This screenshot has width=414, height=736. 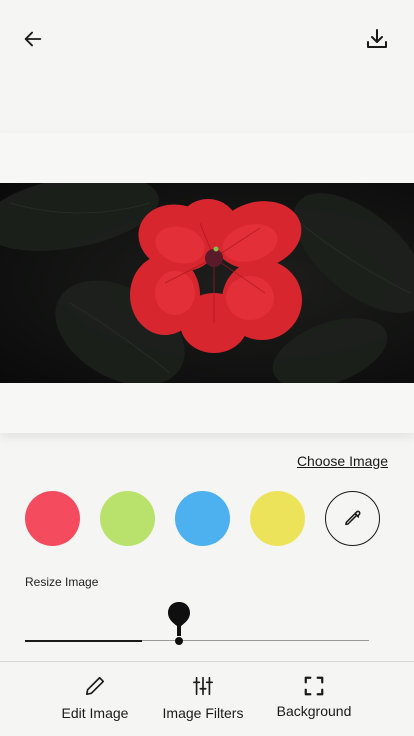 What do you see at coordinates (342, 461) in the screenshot?
I see `choose-image-link: Choose Image` at bounding box center [342, 461].